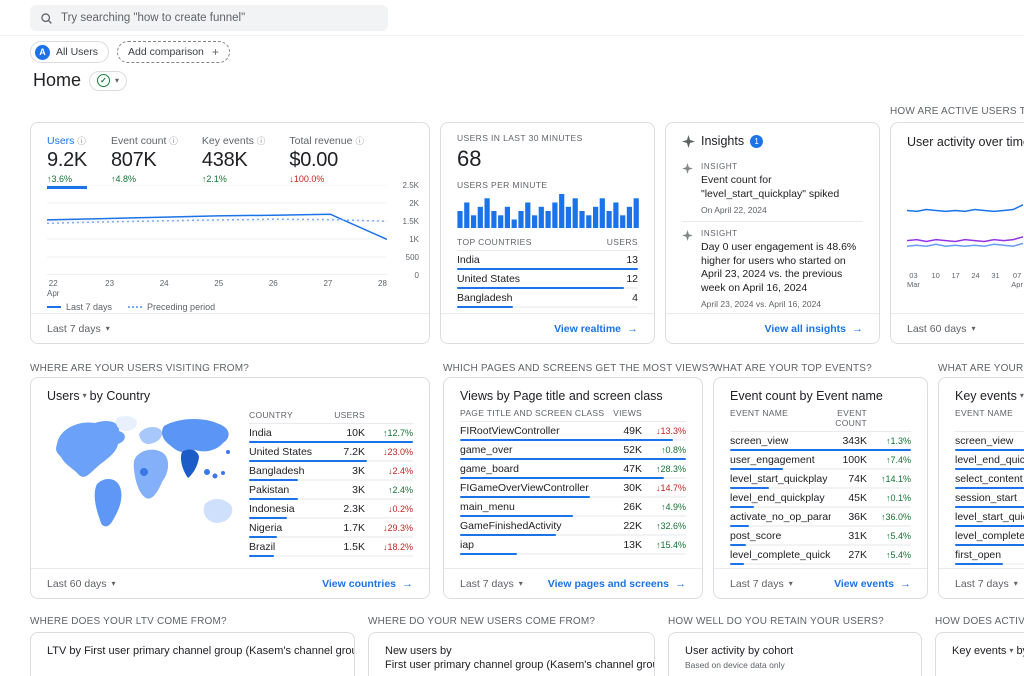 This screenshot has height=676, width=1024. I want to click on search-box, so click(209, 18).